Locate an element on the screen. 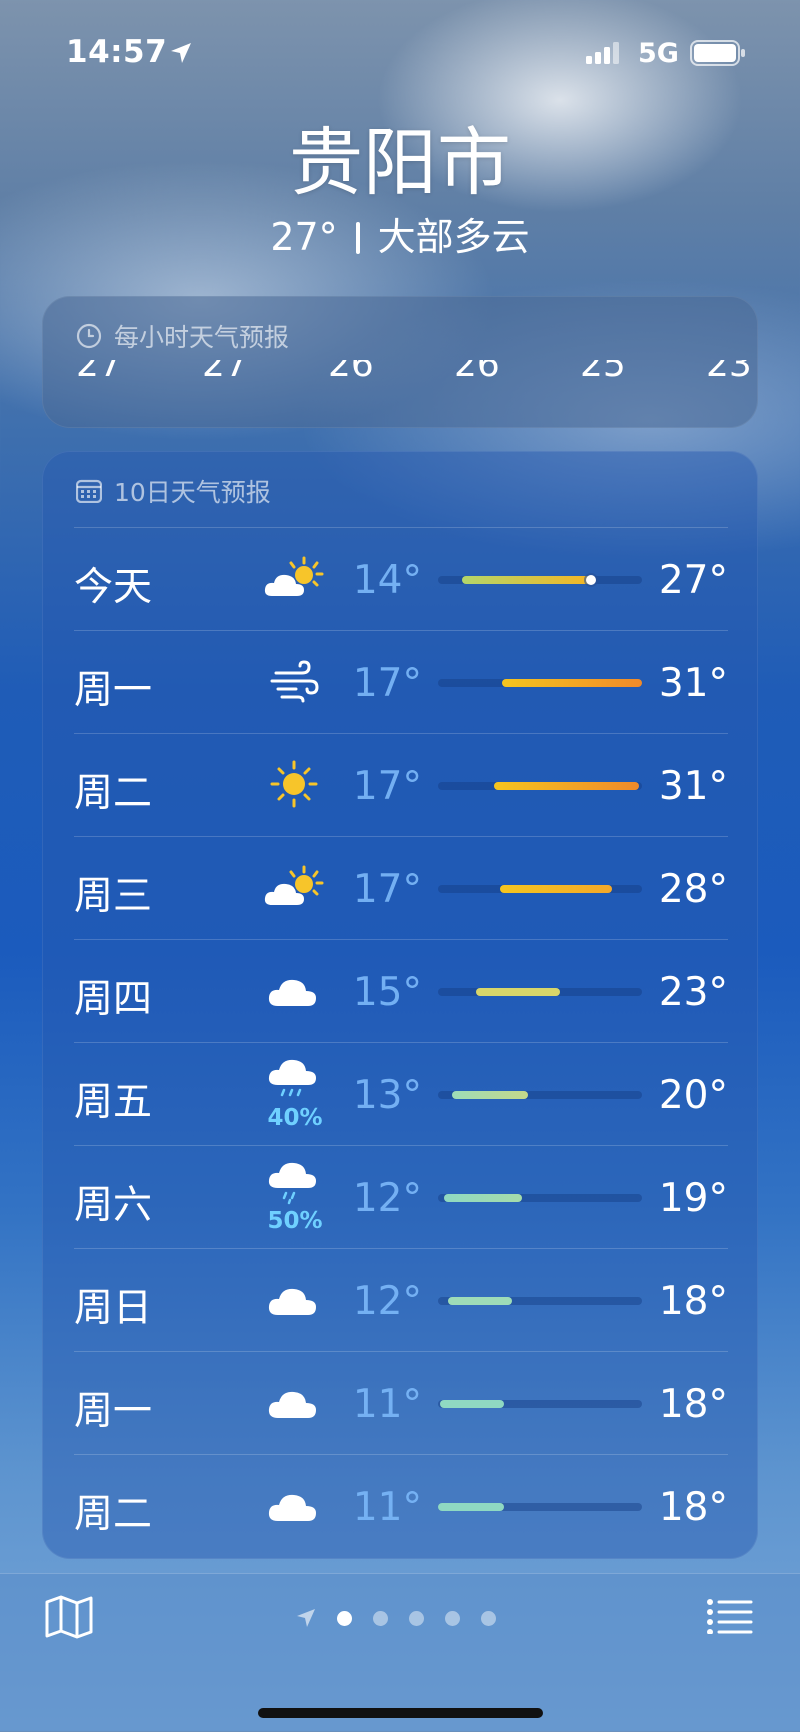 The image size is (800, 1732). home-indicator is located at coordinates (400, 1713).